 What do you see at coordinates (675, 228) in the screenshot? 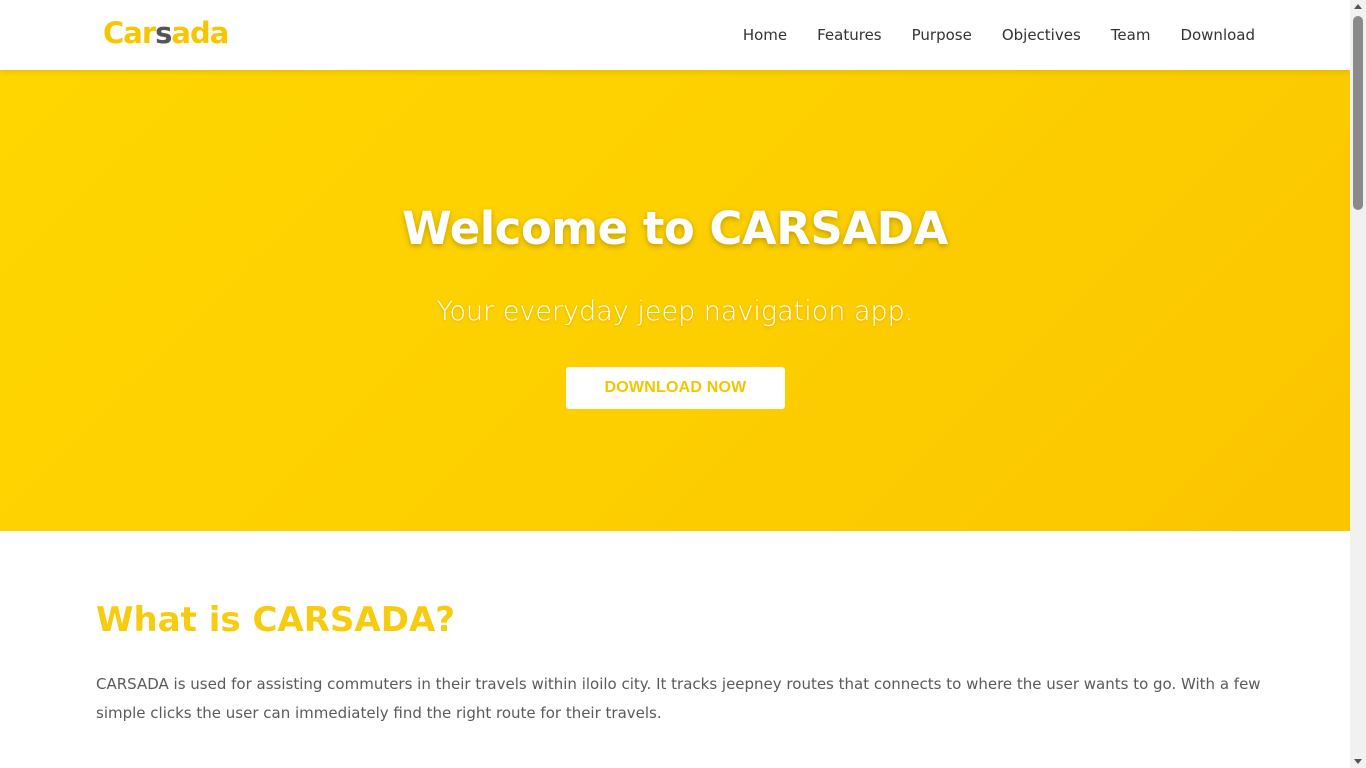
I see `hero-title: Welcome to CARSADA` at bounding box center [675, 228].